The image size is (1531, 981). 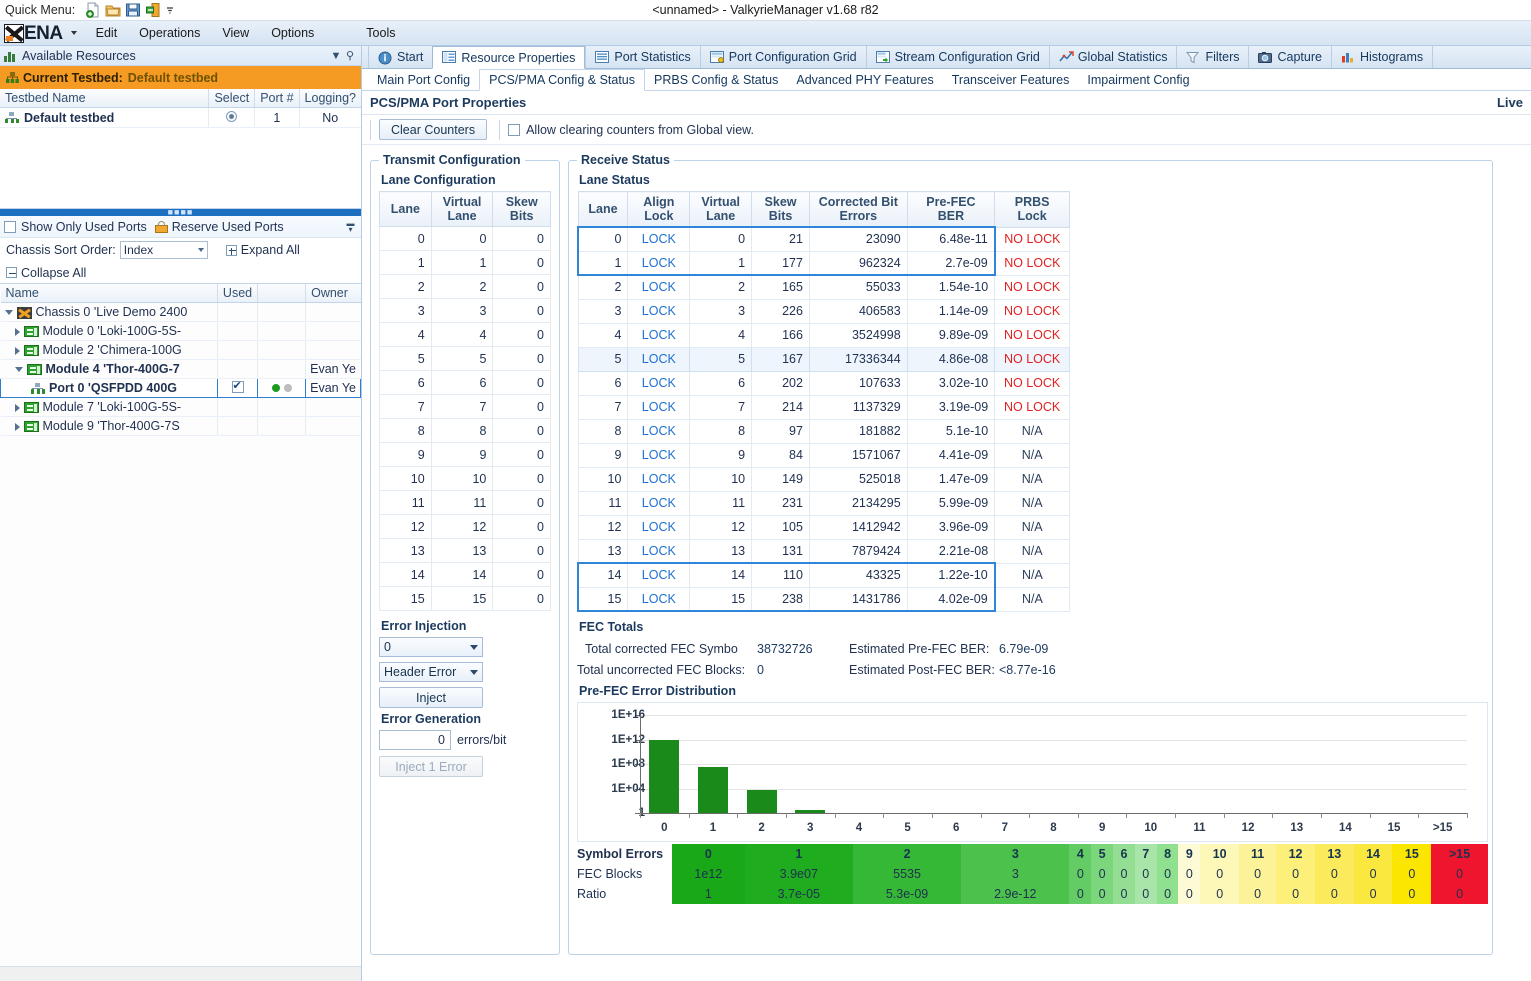 What do you see at coordinates (462, 574) in the screenshot?
I see `tx-cell-virtual-lane: 14` at bounding box center [462, 574].